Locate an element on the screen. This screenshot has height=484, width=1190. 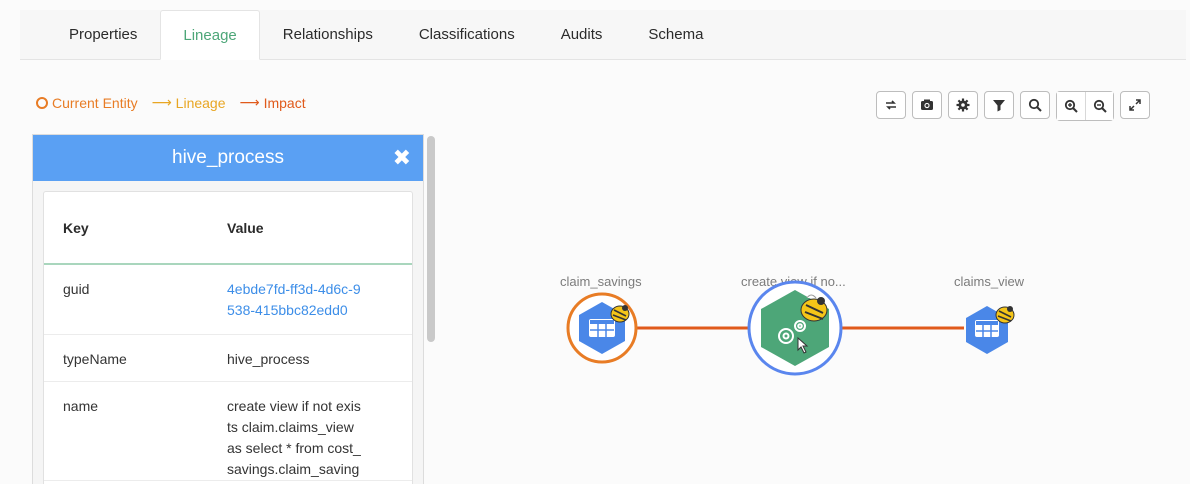
zoom-out-button is located at coordinates (1099, 106).